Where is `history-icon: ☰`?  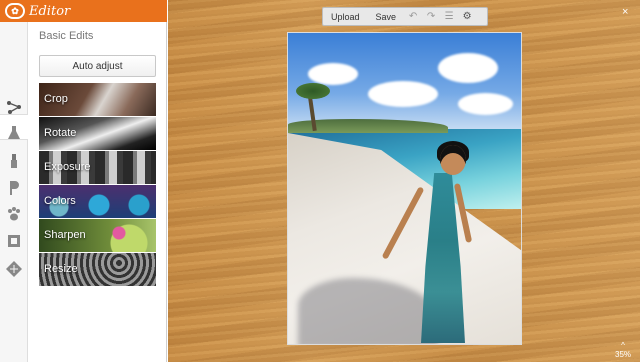 history-icon: ☰ is located at coordinates (449, 16).